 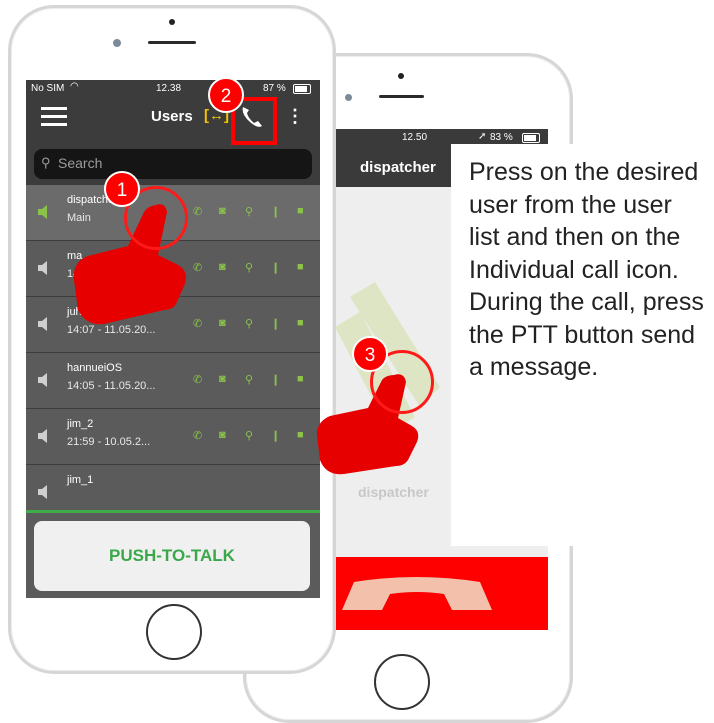 I want to click on hangup-phone-icon, so click(x=417, y=593).